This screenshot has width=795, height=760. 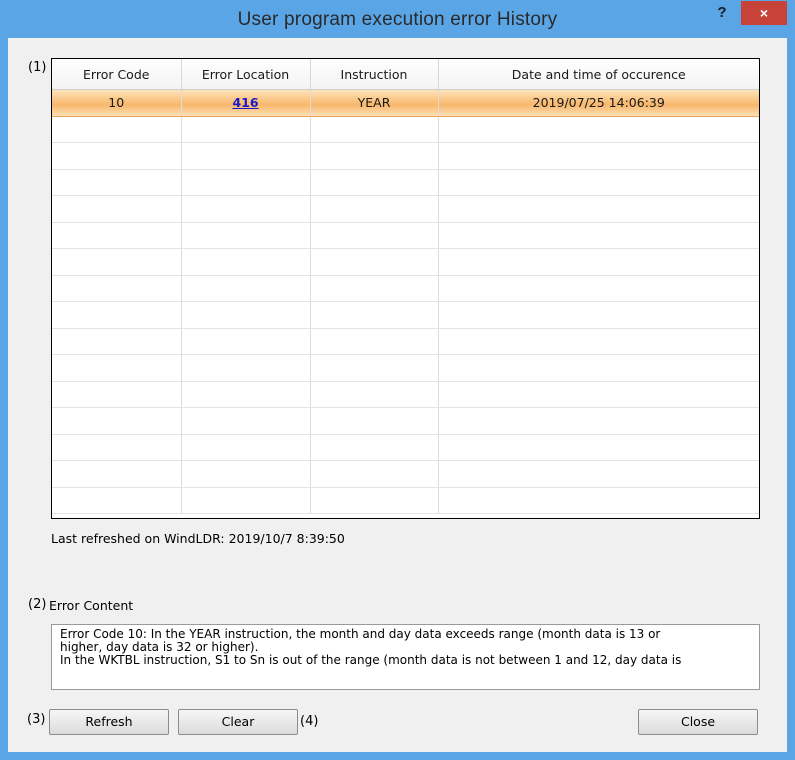 What do you see at coordinates (245, 102) in the screenshot?
I see `error-location-link: 416` at bounding box center [245, 102].